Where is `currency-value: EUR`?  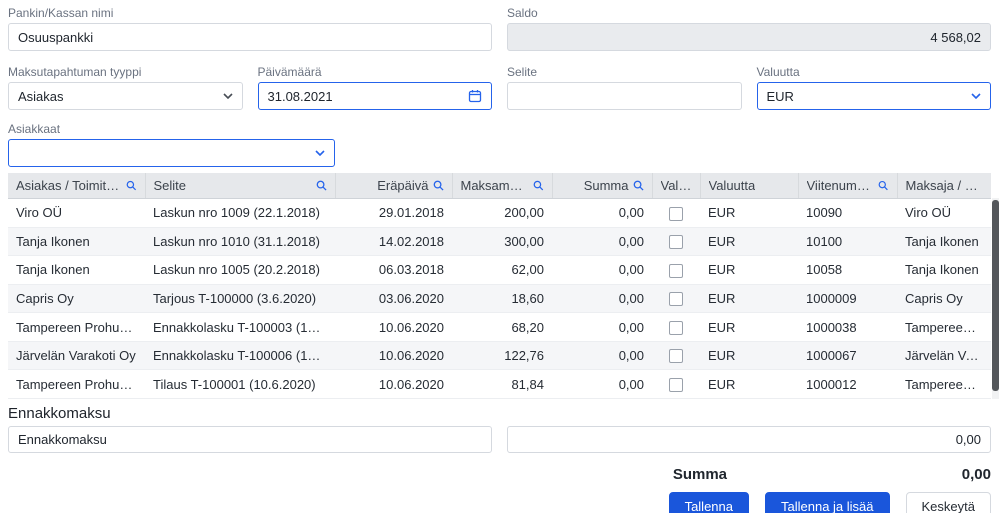 currency-value: EUR is located at coordinates (780, 96).